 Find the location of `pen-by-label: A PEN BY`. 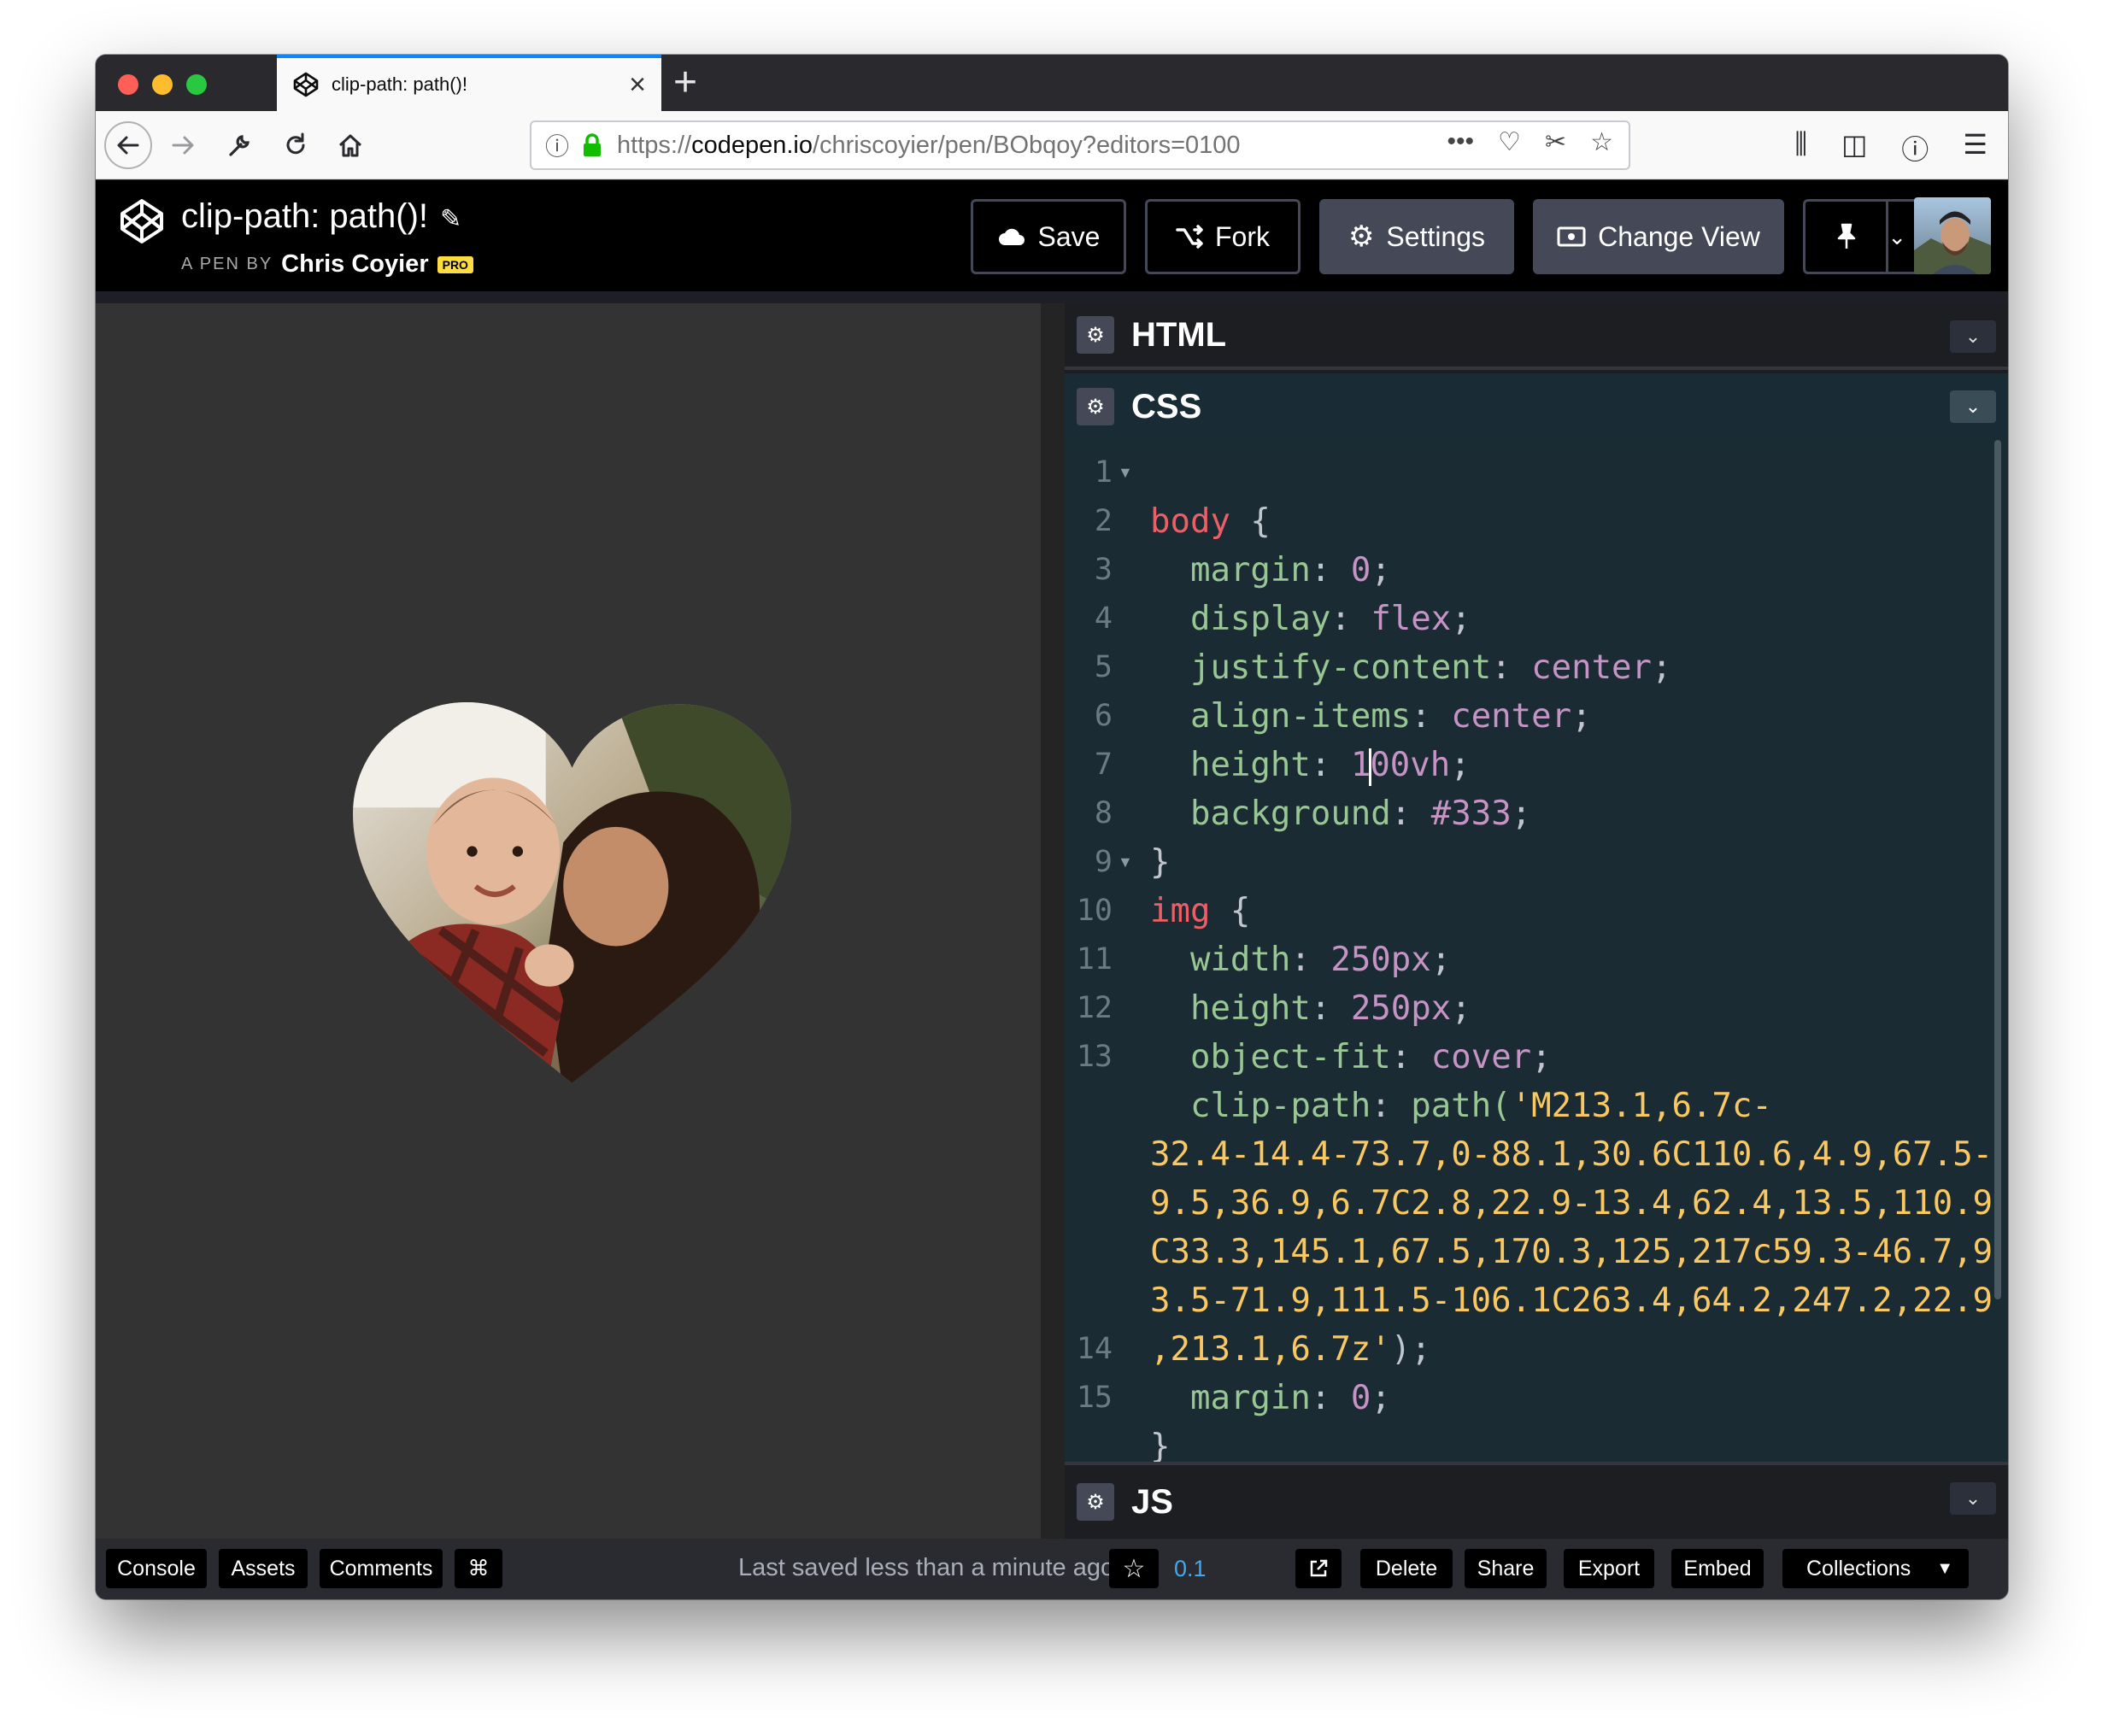

pen-by-label: A PEN BY is located at coordinates (227, 264).